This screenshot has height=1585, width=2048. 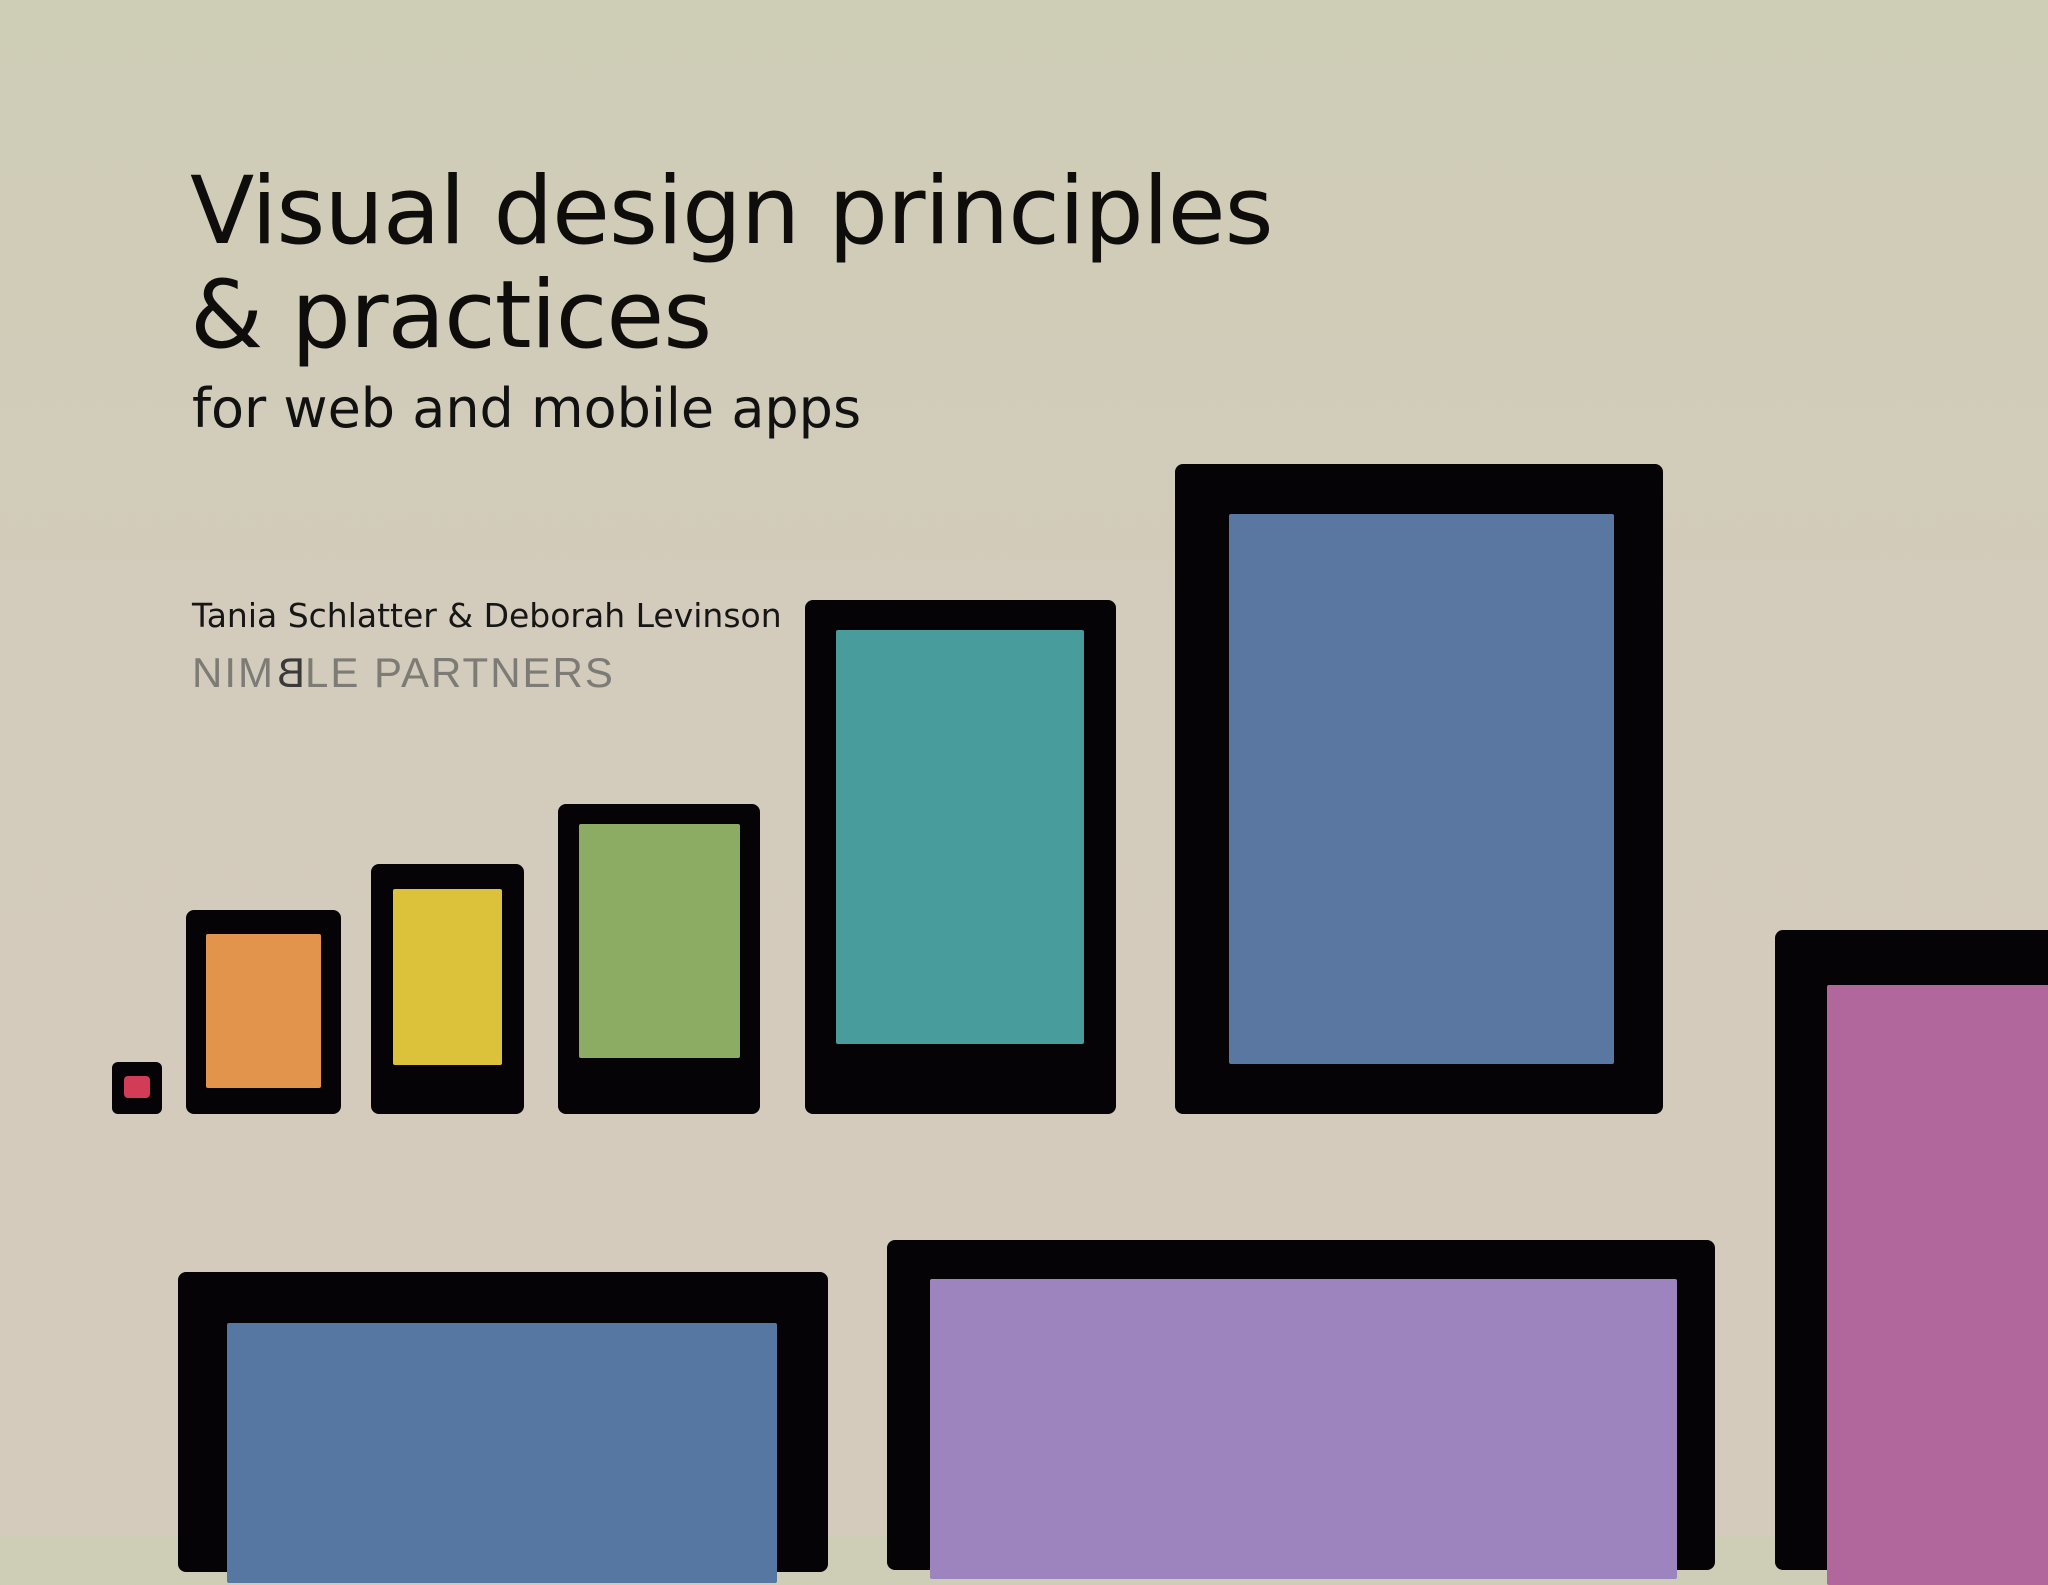 I want to click on large-phone-screen, so click(x=659, y=941).